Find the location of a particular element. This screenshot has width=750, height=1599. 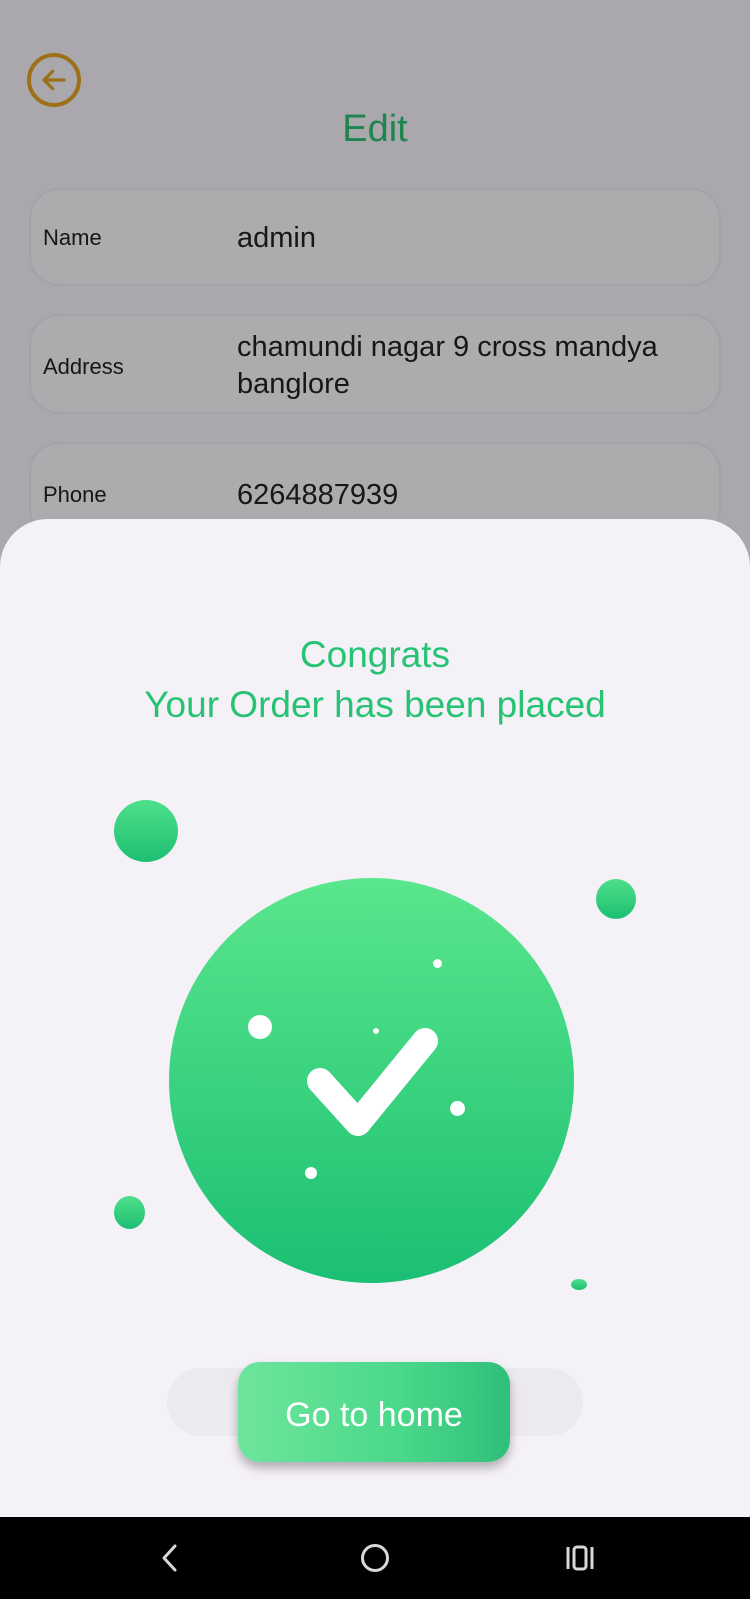

recent-apps-icon is located at coordinates (580, 1558).